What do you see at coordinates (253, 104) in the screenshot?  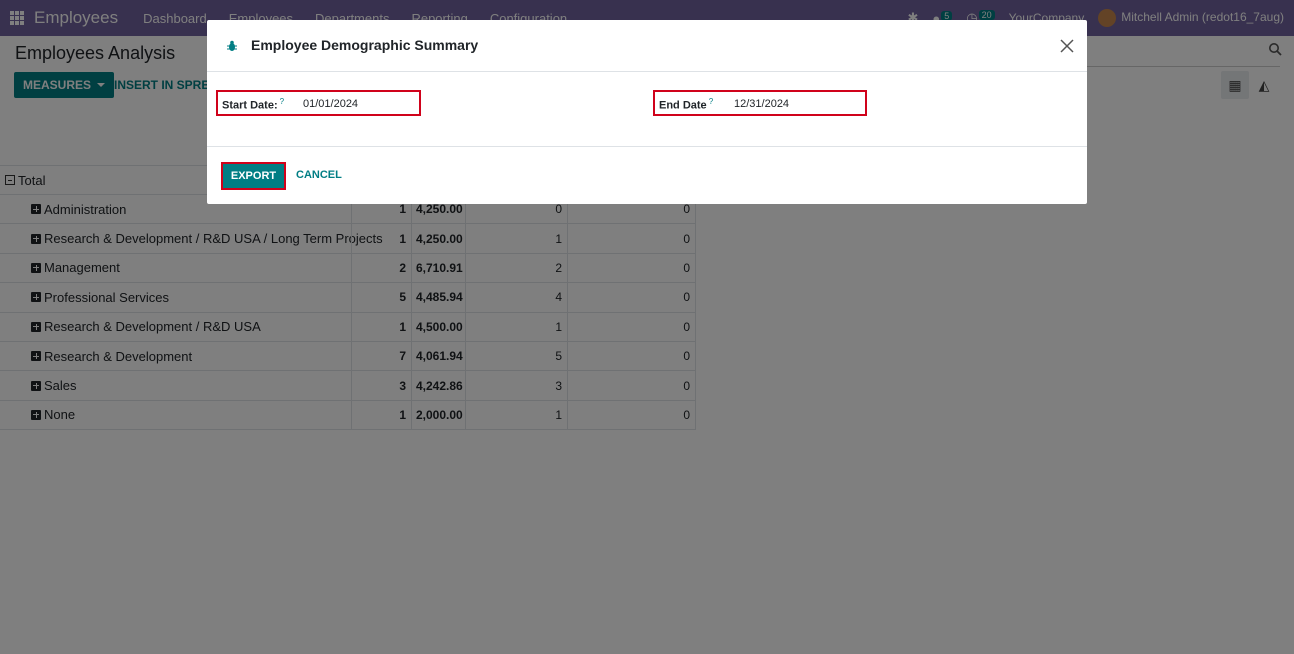 I see `start-date-label: Start Date:?` at bounding box center [253, 104].